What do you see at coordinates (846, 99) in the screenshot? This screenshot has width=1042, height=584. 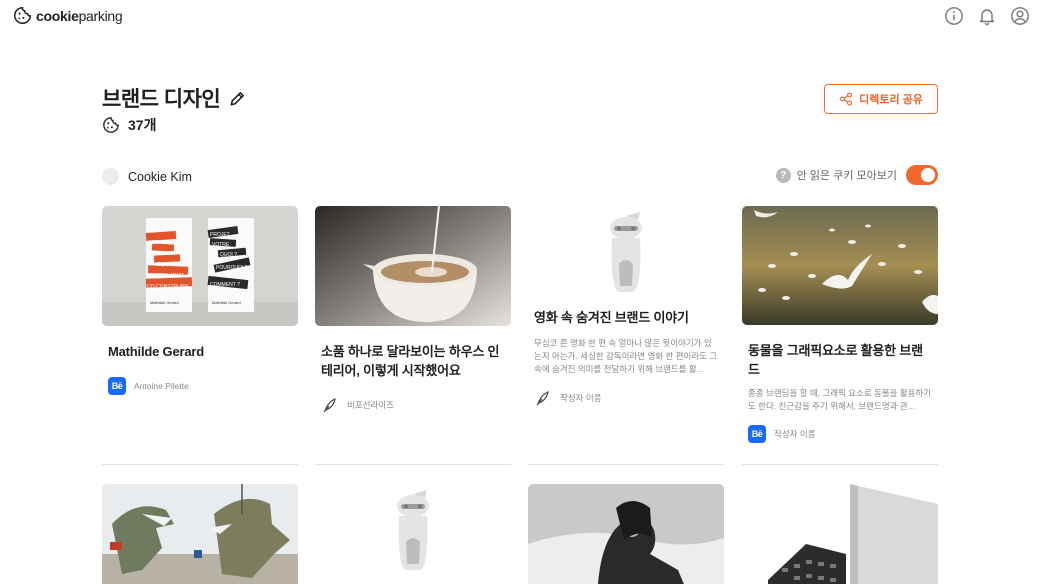 I see `share-icon` at bounding box center [846, 99].